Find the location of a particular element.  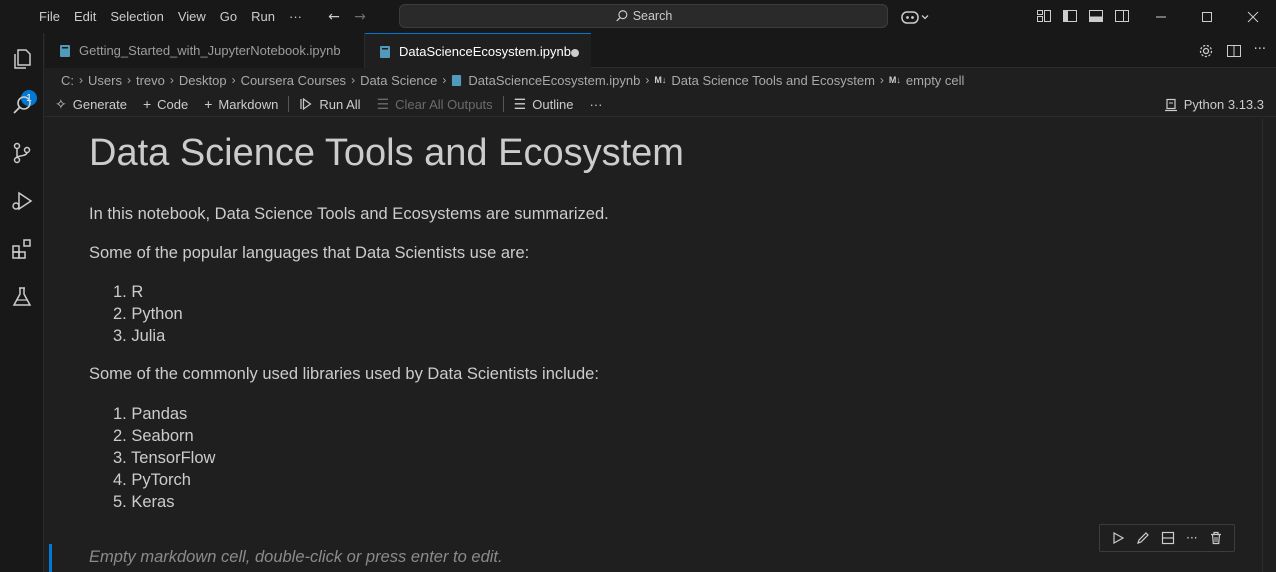

list-item: 1. R is located at coordinates (128, 292).